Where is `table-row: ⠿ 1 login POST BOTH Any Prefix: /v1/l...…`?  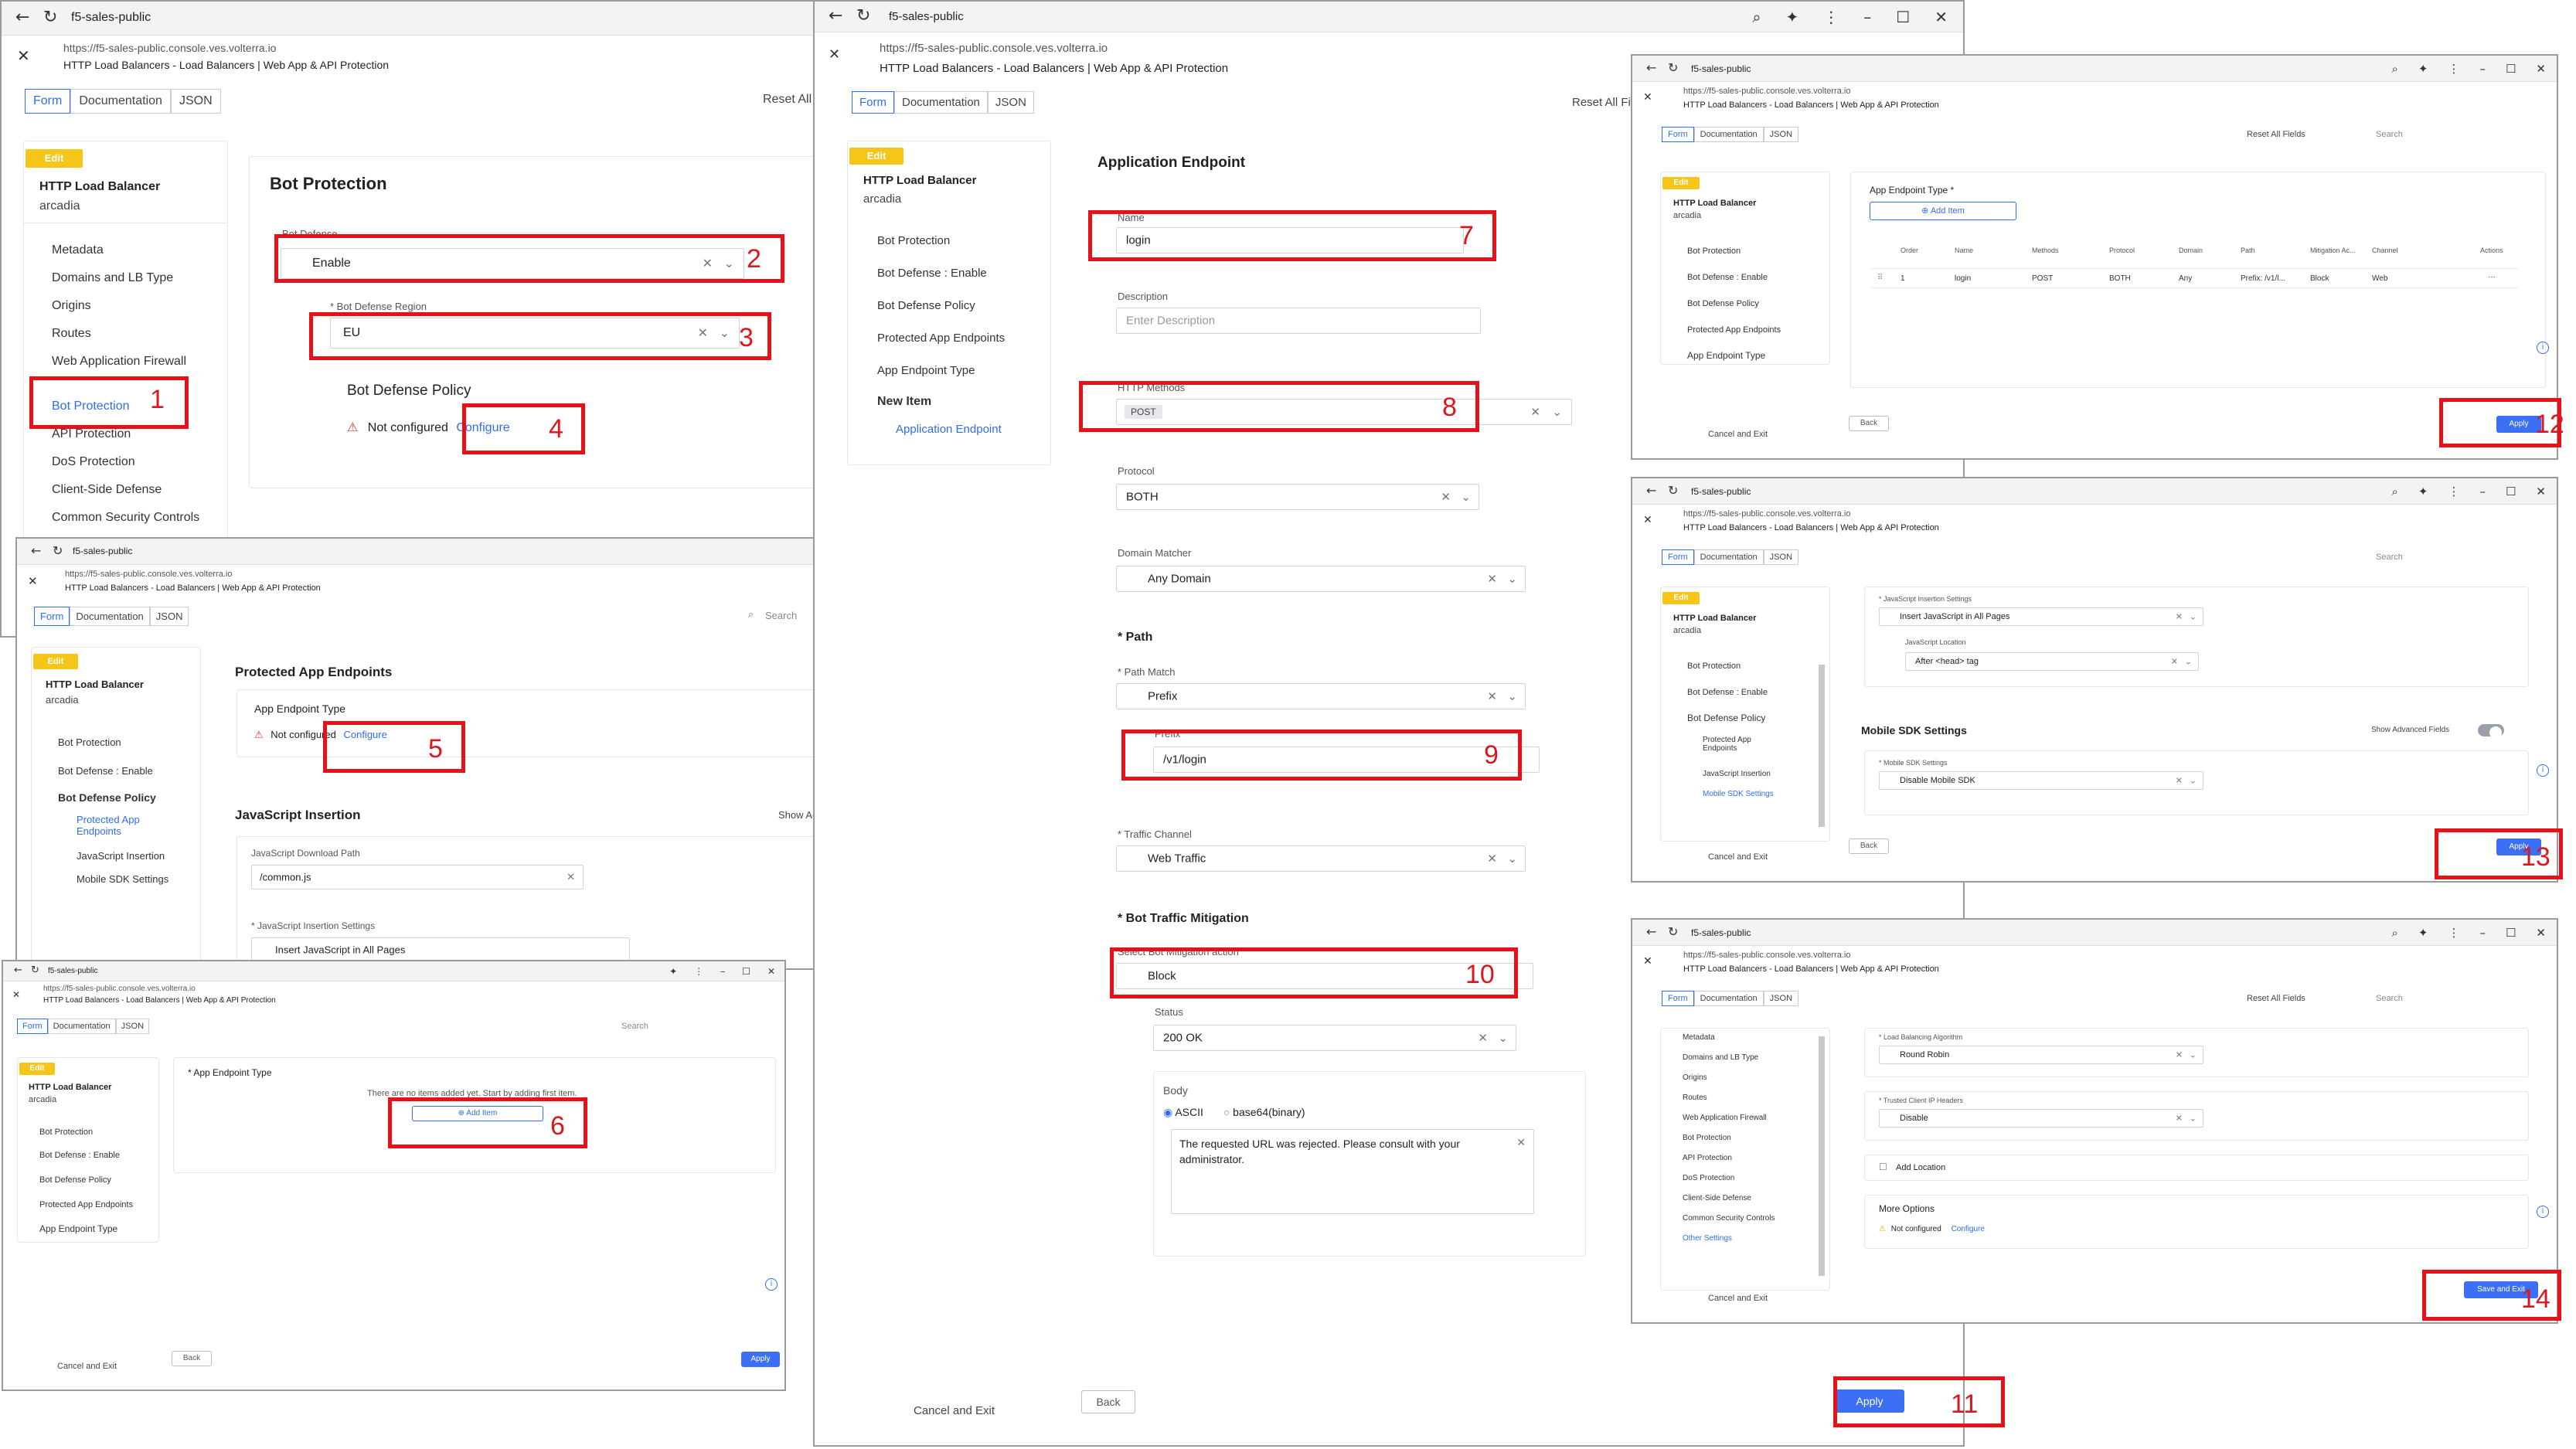 table-row: ⠿ 1 login POST BOTH Any Prefix: /v1/l...… is located at coordinates (2194, 278).